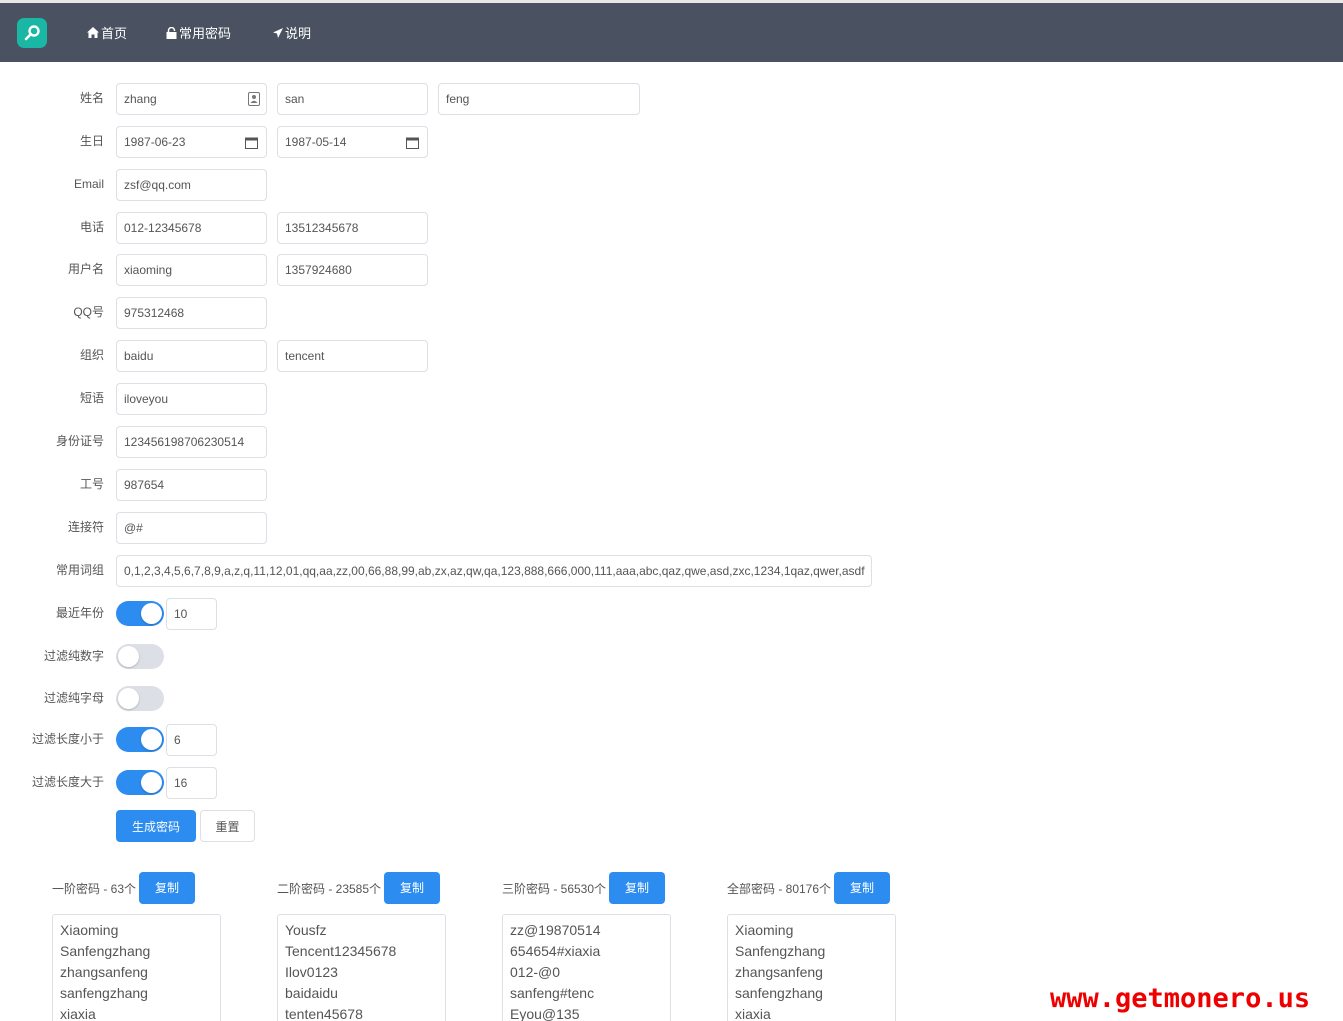 The image size is (1343, 1021). Describe the element at coordinates (191, 528) in the screenshot. I see `connector-input: @#` at that location.